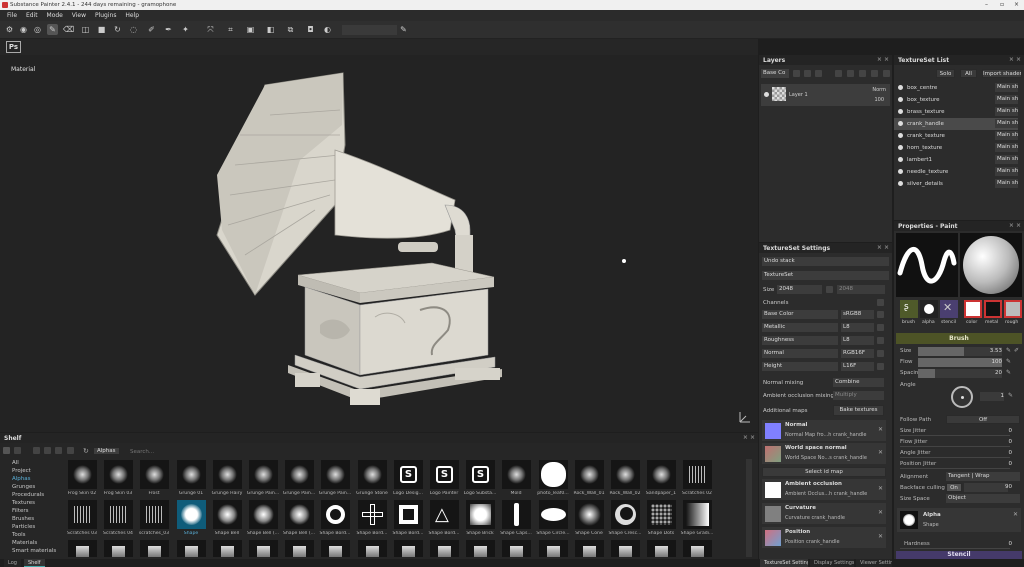  Describe the element at coordinates (290, 29) in the screenshot. I see `screenshot-icon: ⧉` at that location.